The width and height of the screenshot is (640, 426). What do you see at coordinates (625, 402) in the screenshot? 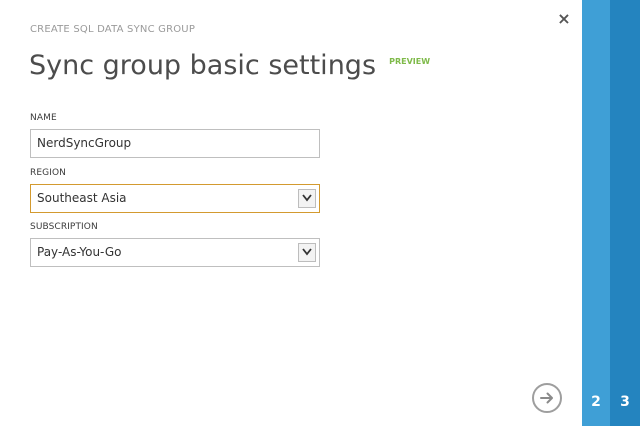
I see `step-3-number: 3` at bounding box center [625, 402].